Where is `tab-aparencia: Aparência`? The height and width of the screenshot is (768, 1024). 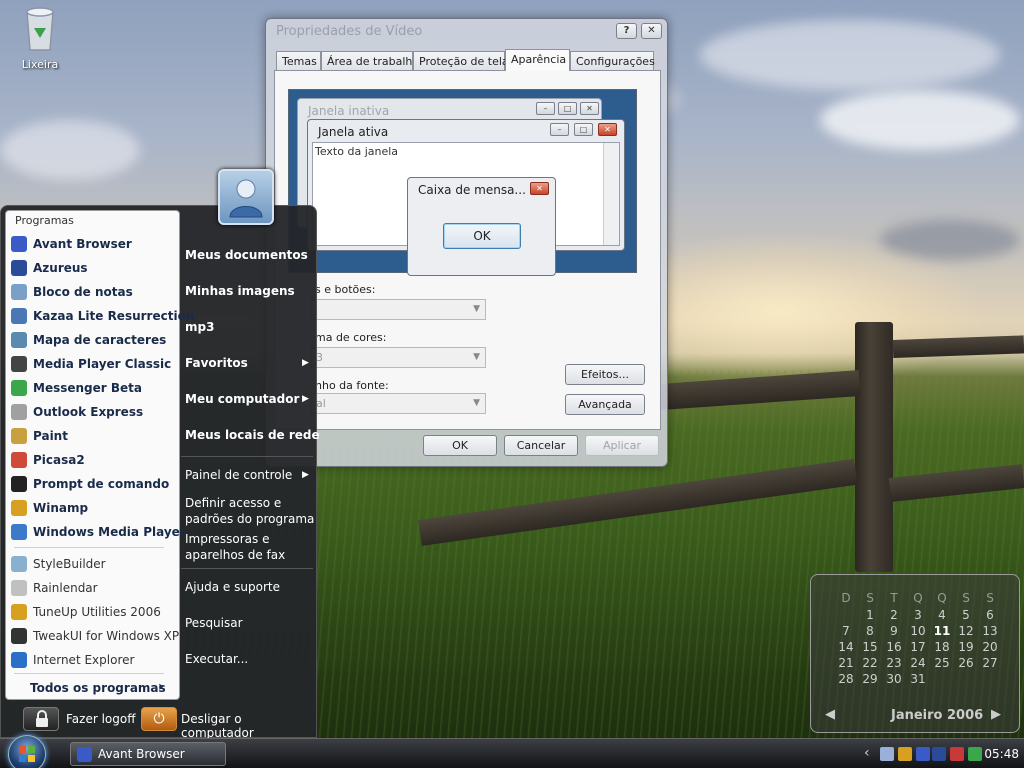 tab-aparencia: Aparência is located at coordinates (537, 60).